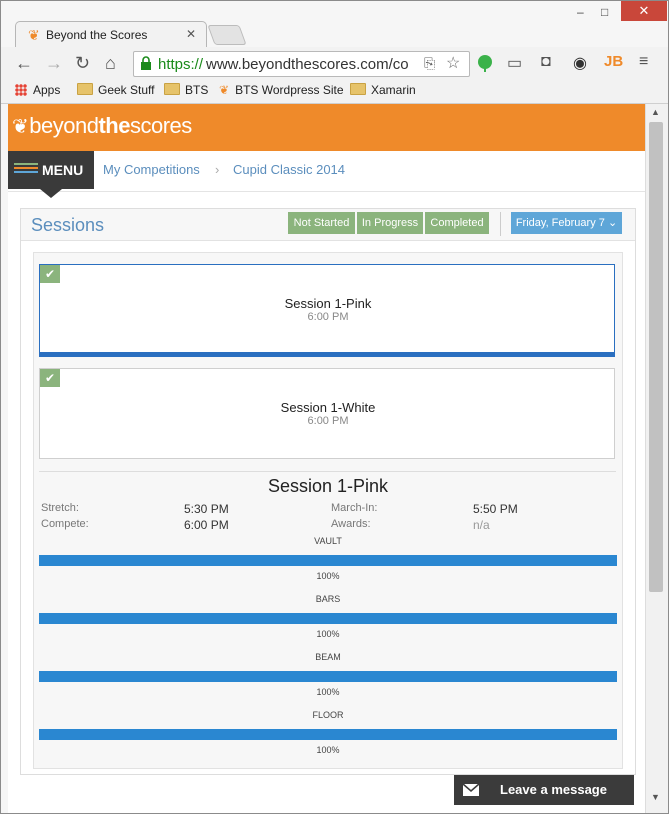 This screenshot has height=814, width=669. What do you see at coordinates (393, 90) in the screenshot?
I see `bookmark-label: Xamarin` at bounding box center [393, 90].